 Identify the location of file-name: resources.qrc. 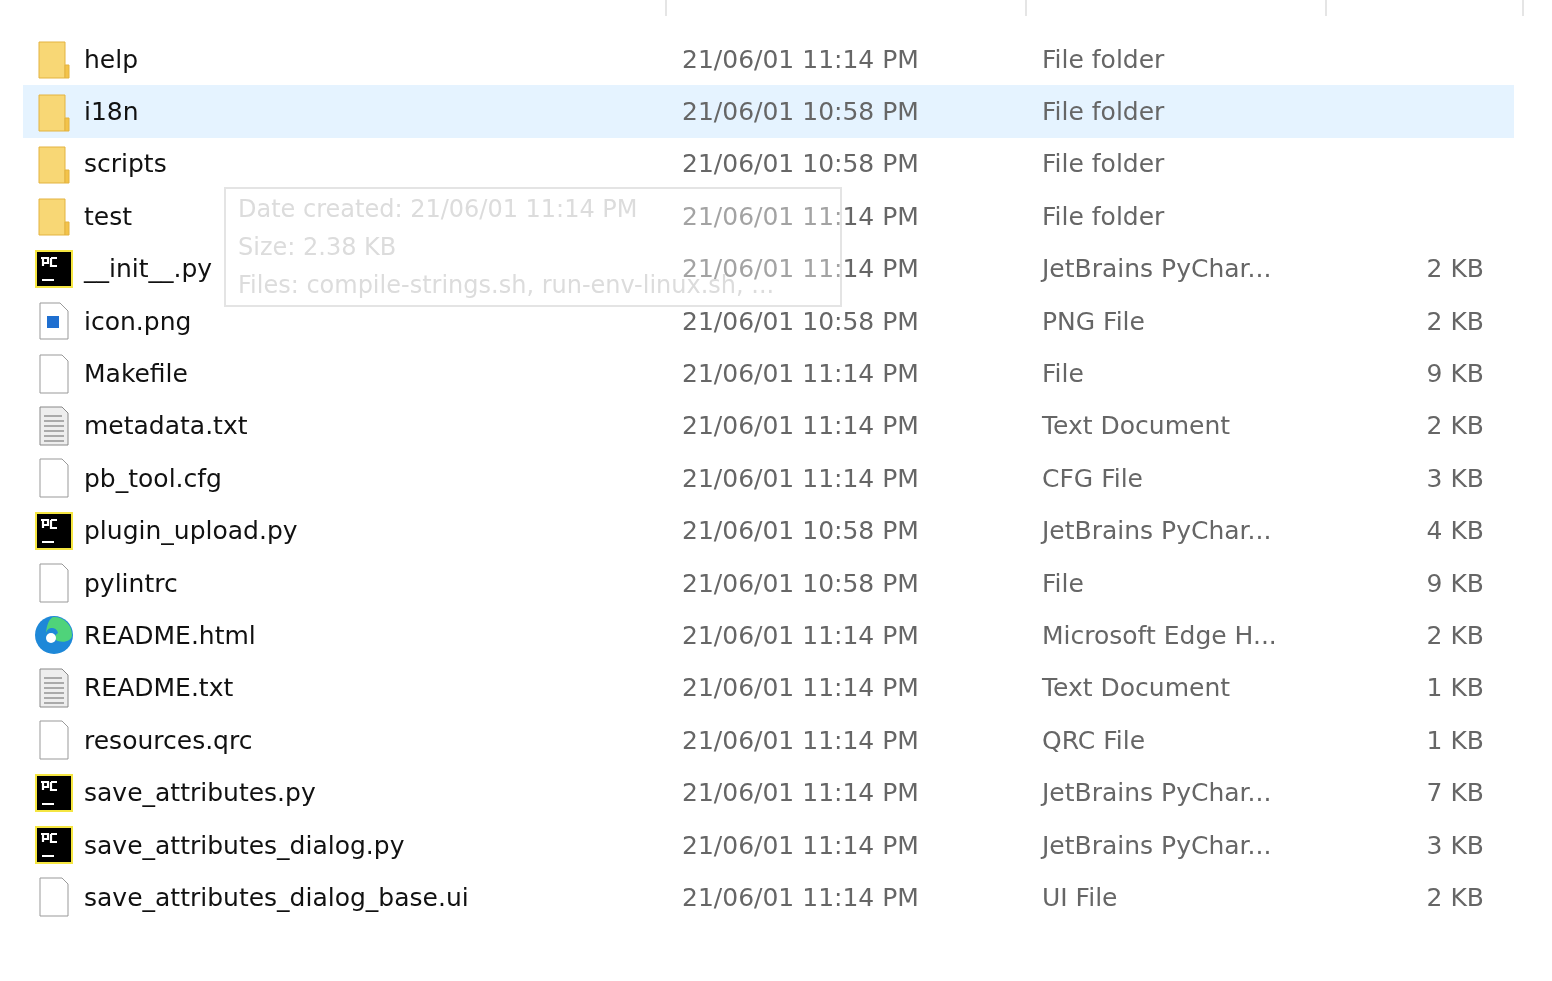
(168, 740).